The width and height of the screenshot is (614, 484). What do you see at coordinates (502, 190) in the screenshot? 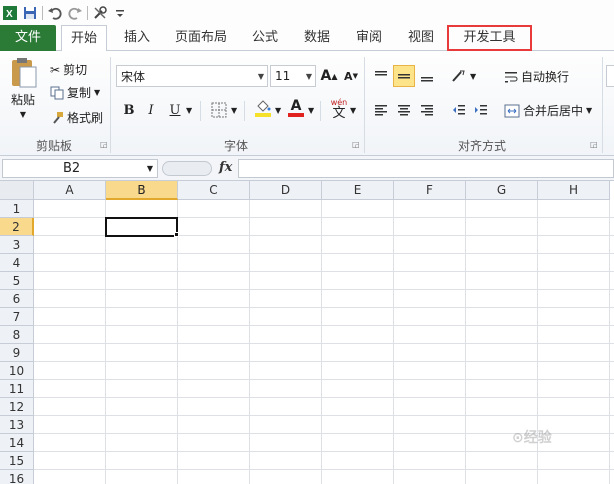
I see `column-header: G` at bounding box center [502, 190].